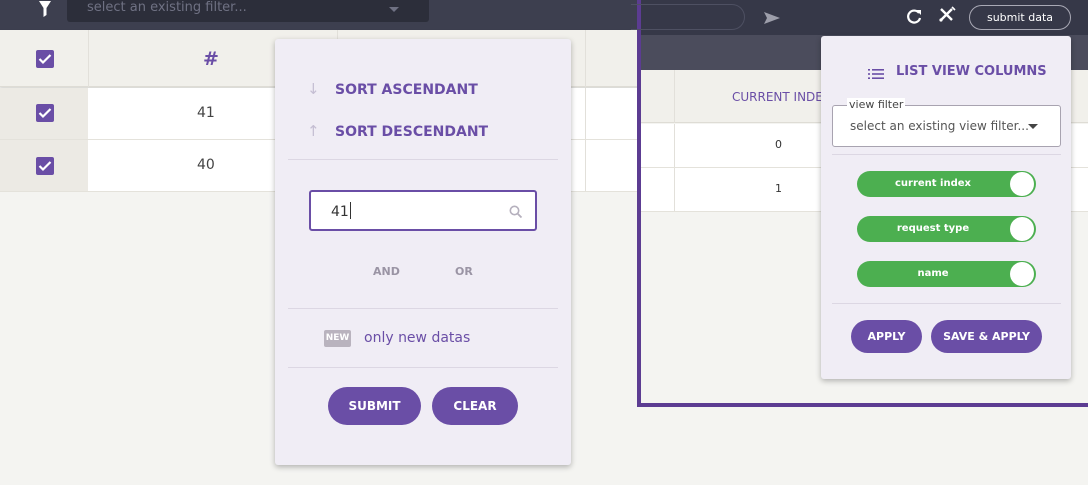 Image resolution: width=1088 pixels, height=485 pixels. What do you see at coordinates (313, 131) in the screenshot?
I see `arrow-up-icon: ↑` at bounding box center [313, 131].